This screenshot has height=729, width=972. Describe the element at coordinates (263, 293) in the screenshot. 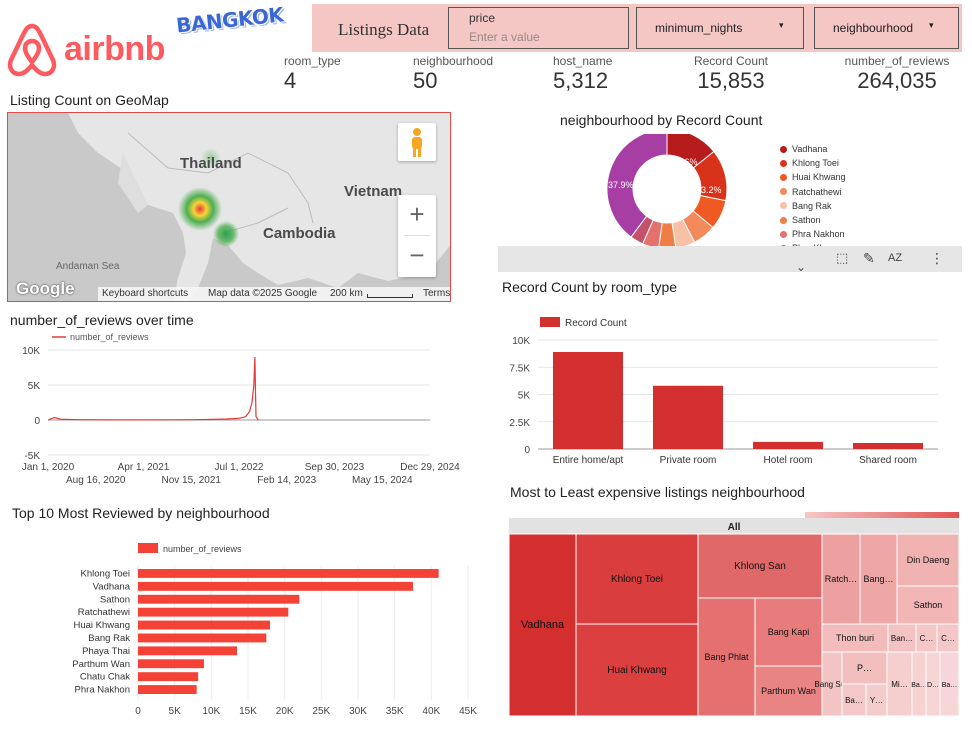

I see `map-data-attribution: Map data ©2025 Google` at that location.